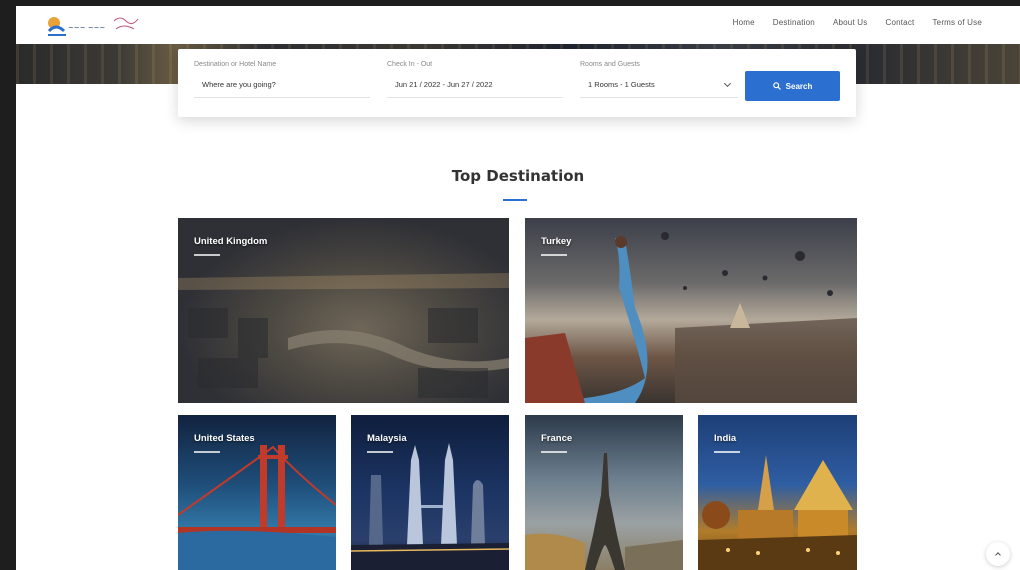 The height and width of the screenshot is (570, 1020). Describe the element at coordinates (556, 241) in the screenshot. I see `destination-name: Turkey` at that location.